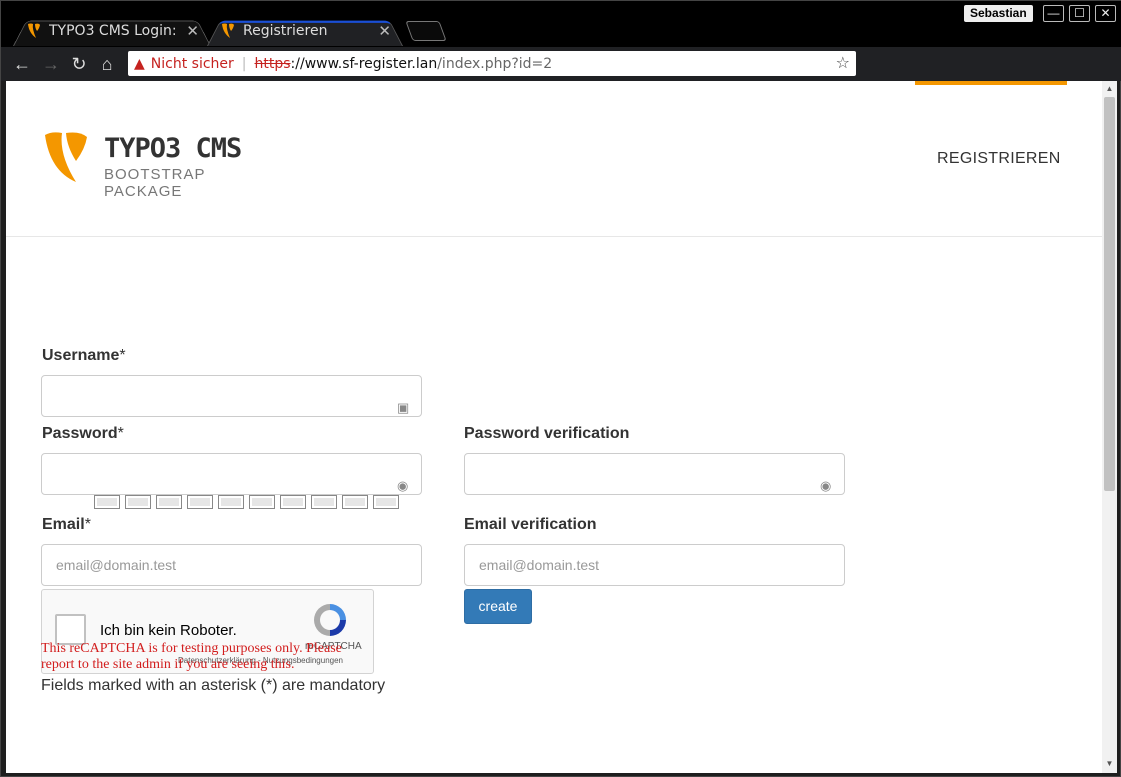 This screenshot has height=777, width=1121. What do you see at coordinates (231, 565) in the screenshot?
I see `email-input: email@domain.test` at bounding box center [231, 565].